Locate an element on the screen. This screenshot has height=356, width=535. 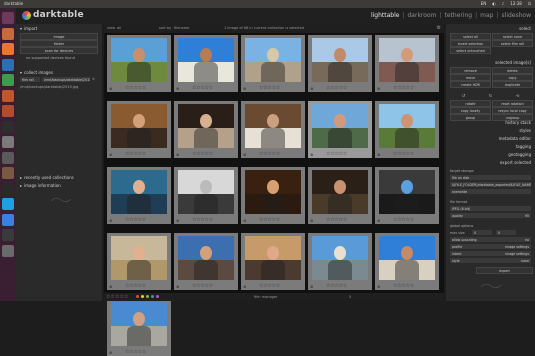
film-roll-item: /mnt/backups/darktable/2015.jpg is located at coordinates (49, 87).